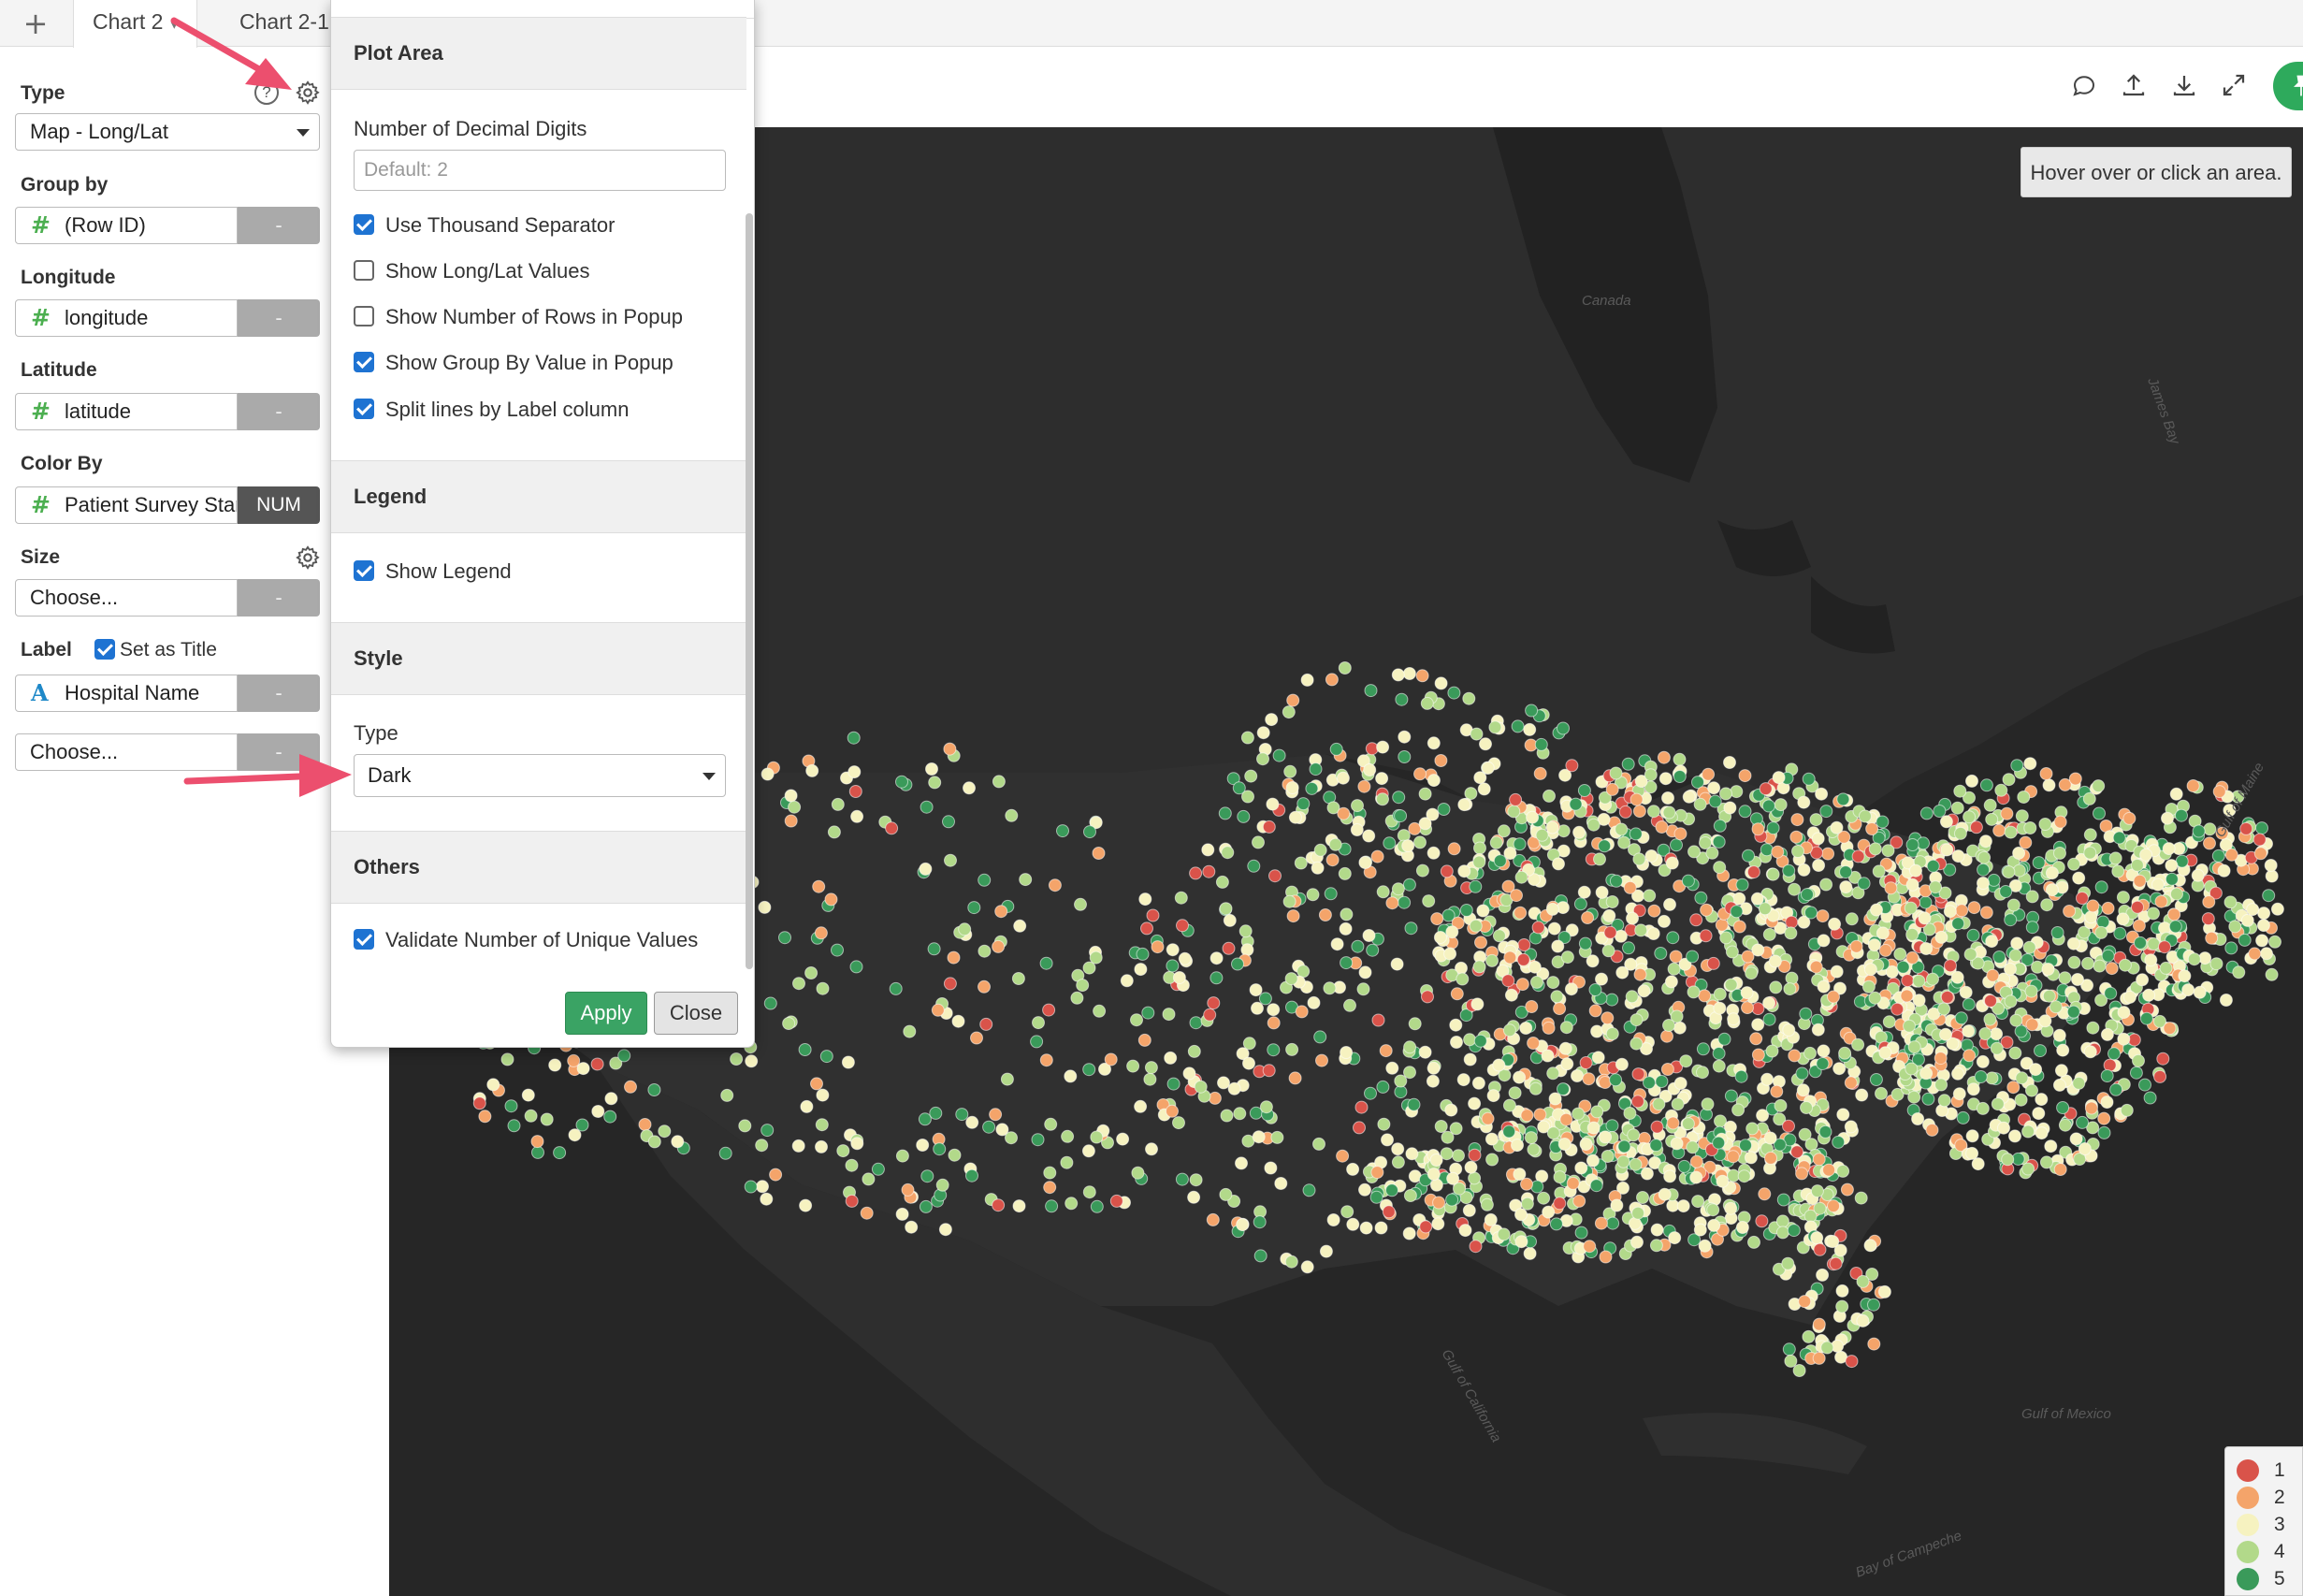 The width and height of the screenshot is (2303, 1596). What do you see at coordinates (364, 362) in the screenshot?
I see `show-group-by-value-checkbox` at bounding box center [364, 362].